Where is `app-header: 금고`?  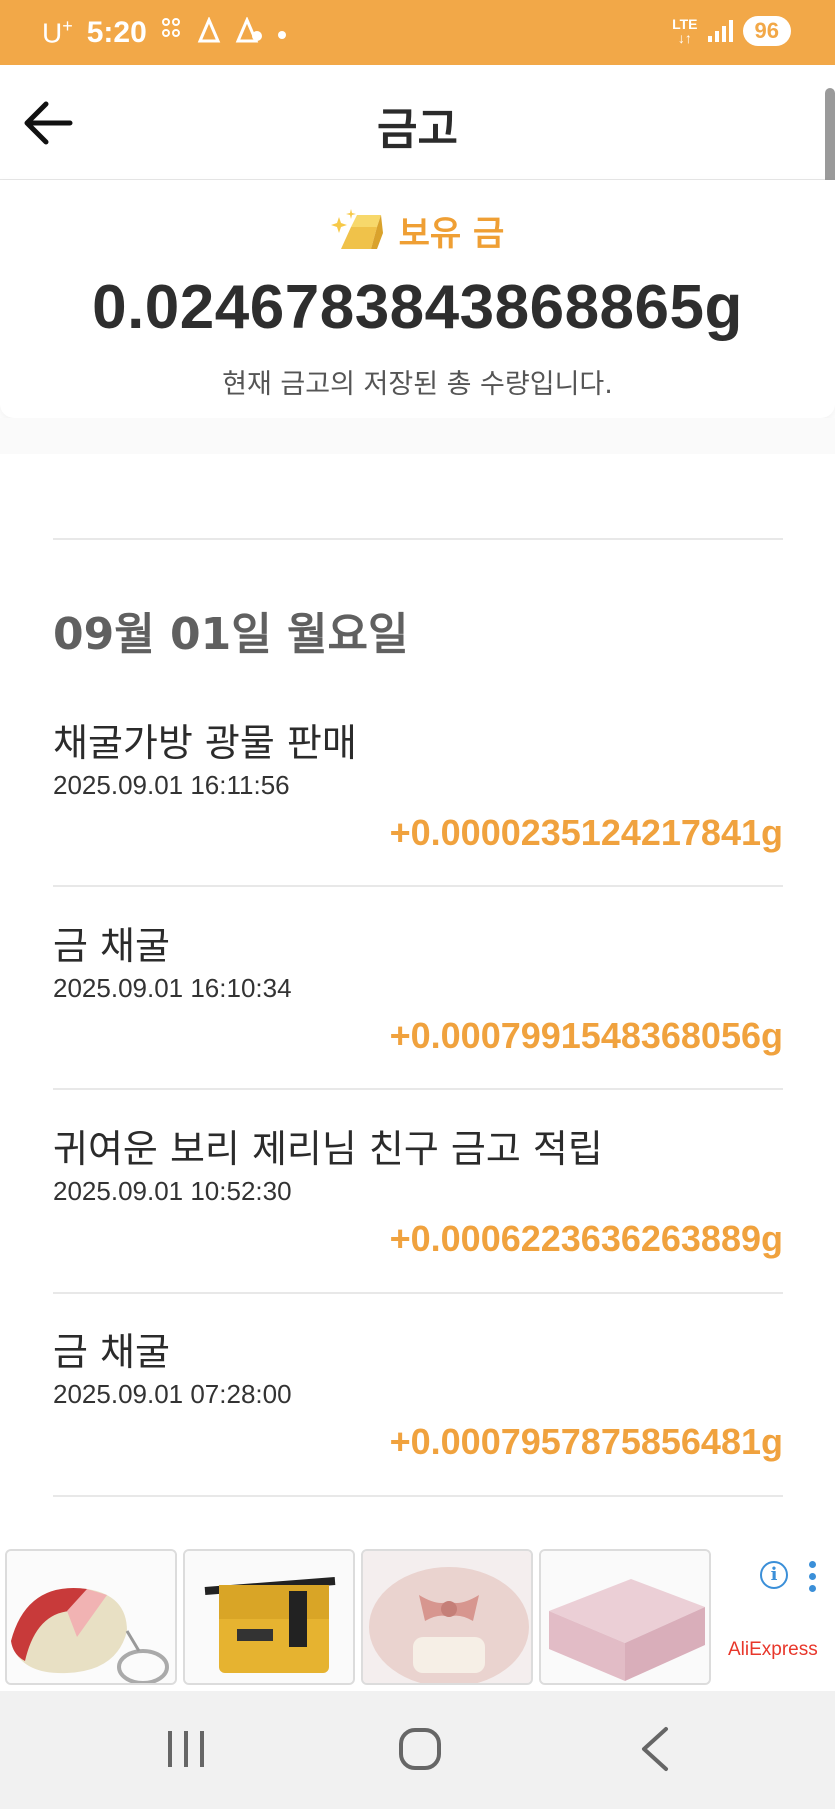 app-header: 금고 is located at coordinates (417, 122).